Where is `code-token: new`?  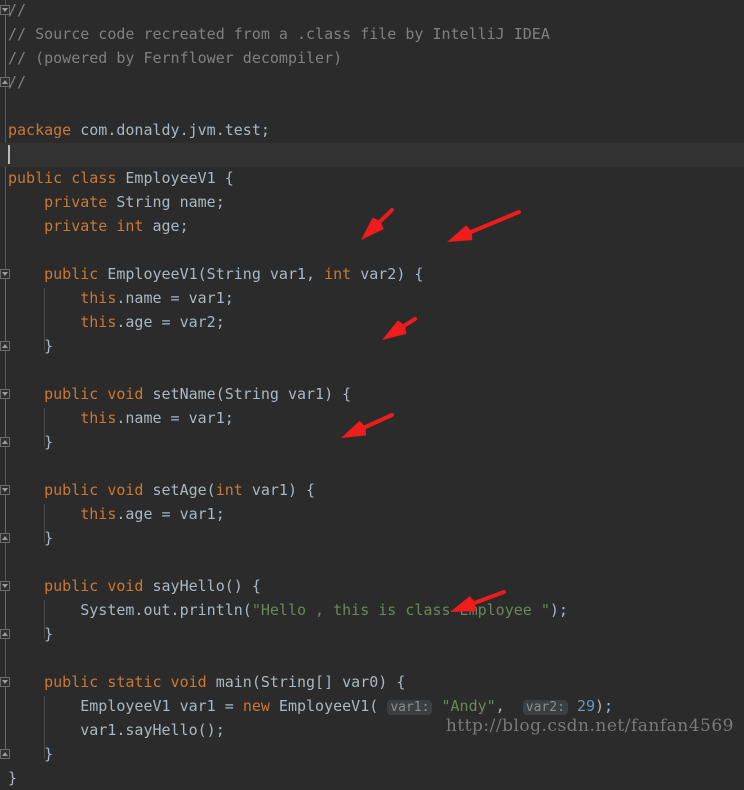 code-token: new is located at coordinates (256, 706).